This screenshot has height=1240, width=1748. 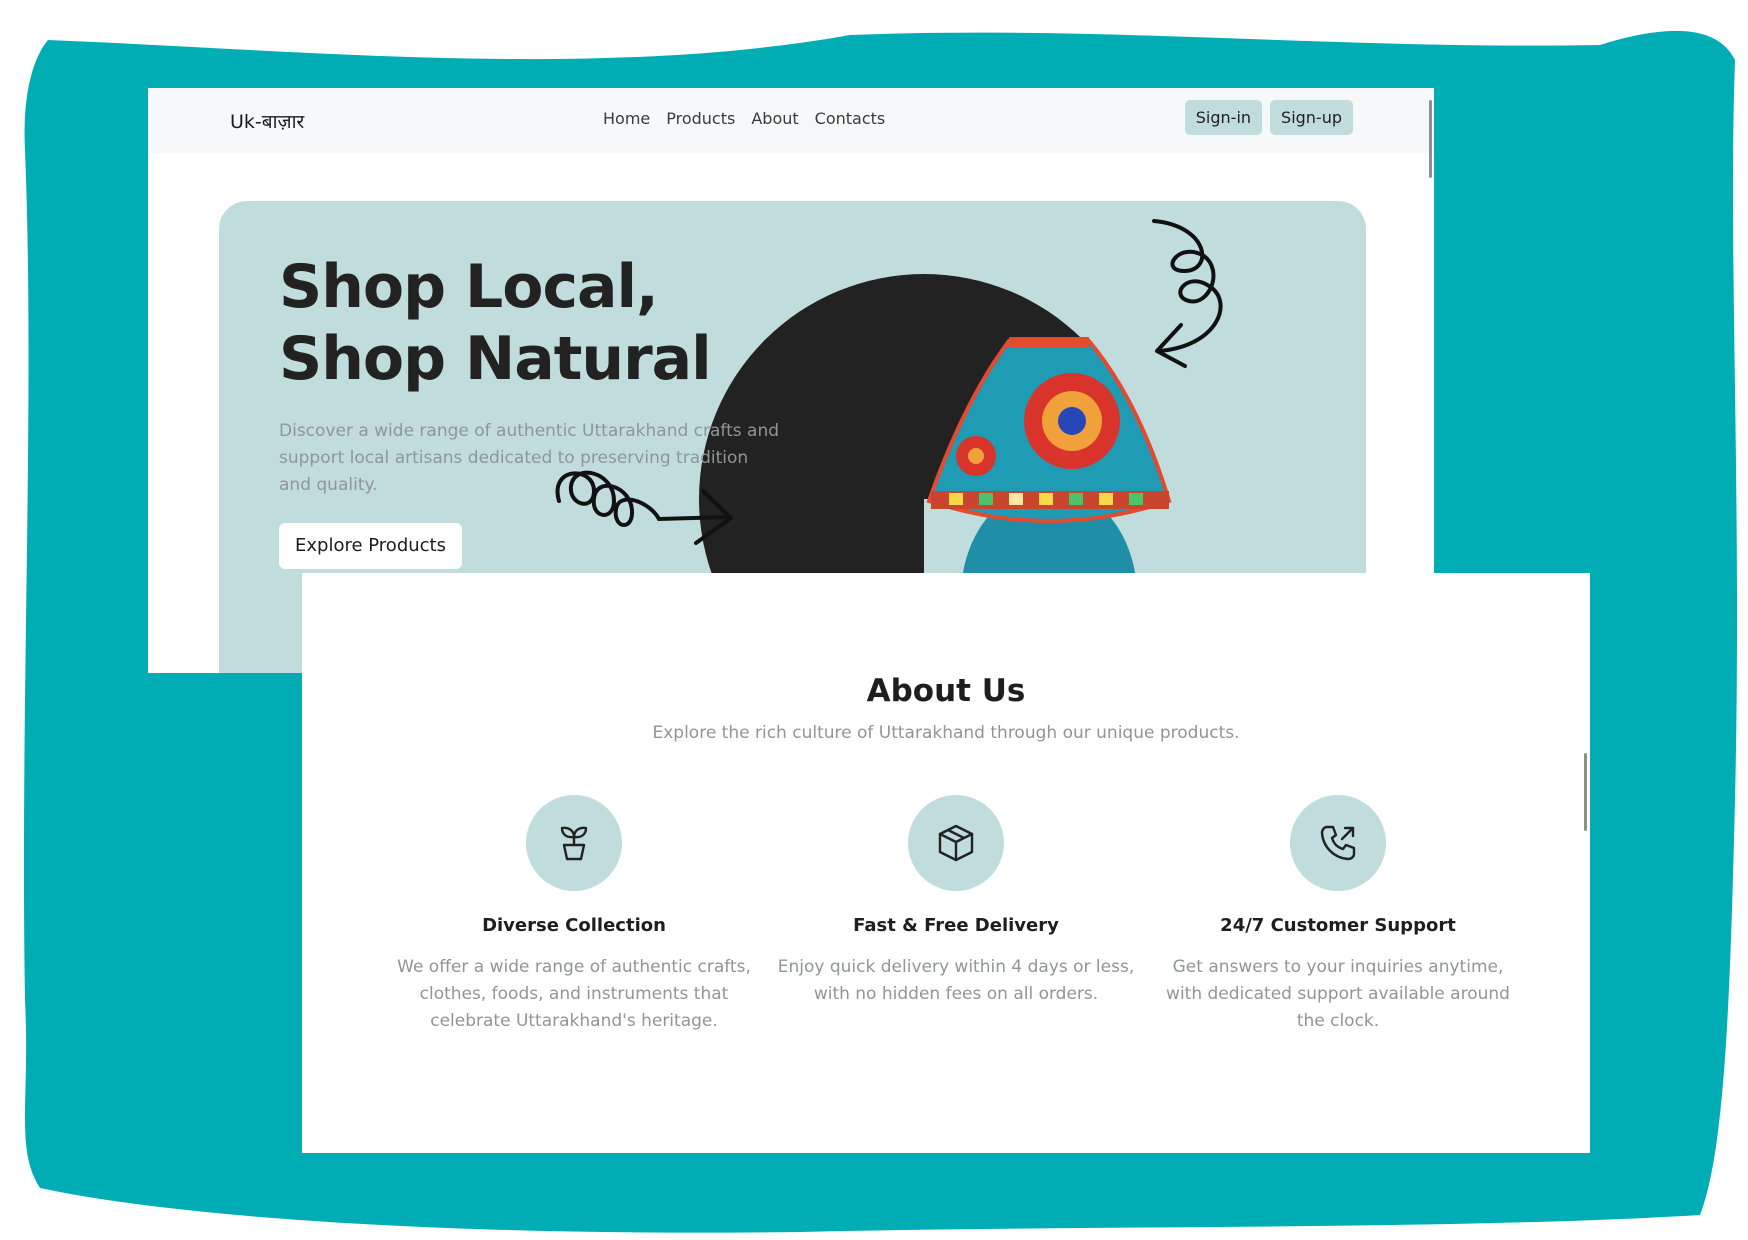 I want to click on feature-title: 24/7 Customer Support, so click(x=1338, y=925).